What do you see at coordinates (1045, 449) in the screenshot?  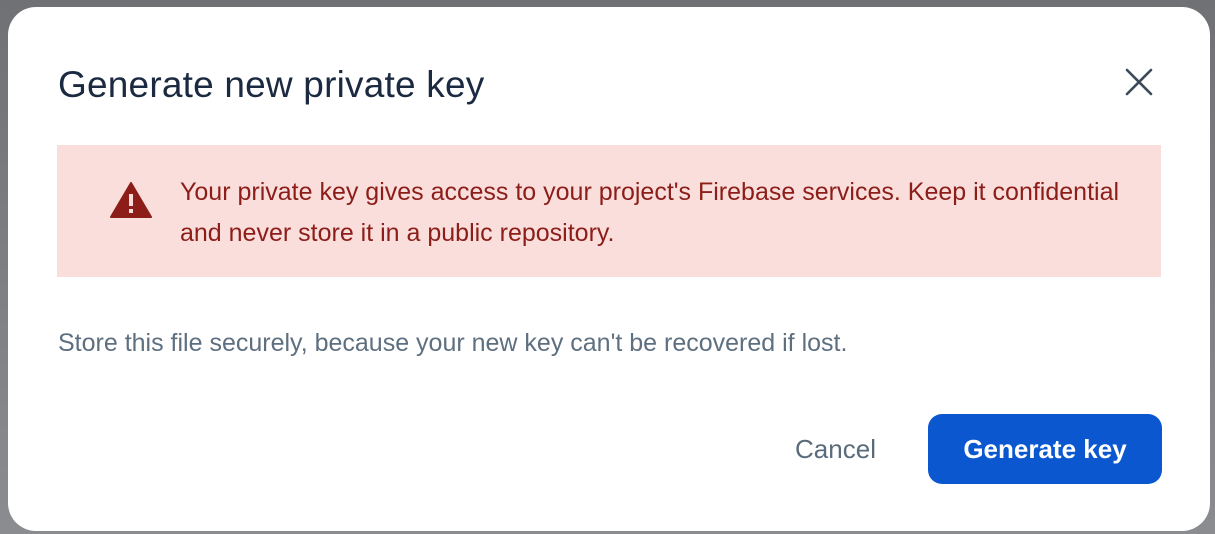 I see `generate-key-button: Generate key` at bounding box center [1045, 449].